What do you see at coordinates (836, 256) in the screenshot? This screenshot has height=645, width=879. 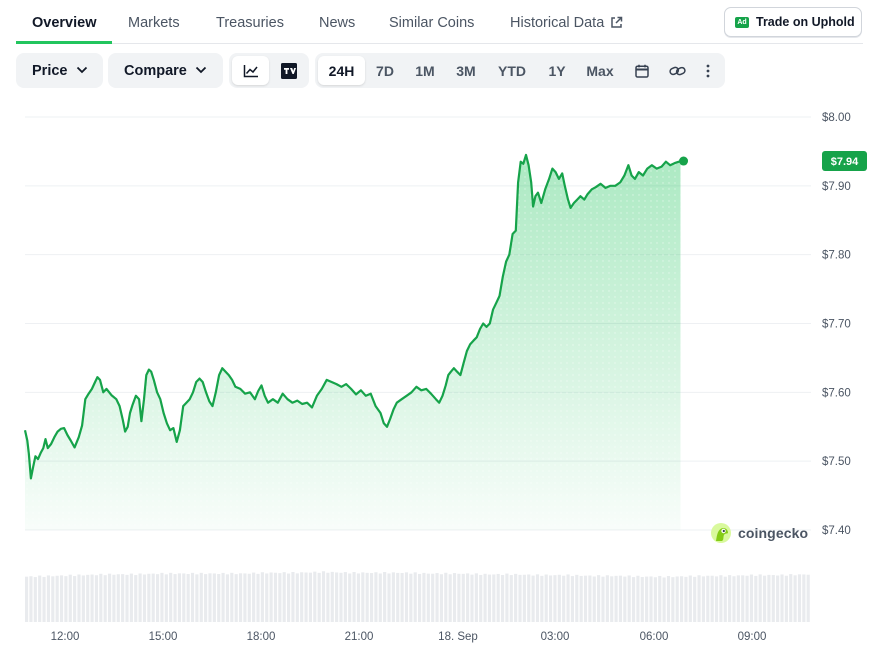 I see `y-tick-label: $7.80` at bounding box center [836, 256].